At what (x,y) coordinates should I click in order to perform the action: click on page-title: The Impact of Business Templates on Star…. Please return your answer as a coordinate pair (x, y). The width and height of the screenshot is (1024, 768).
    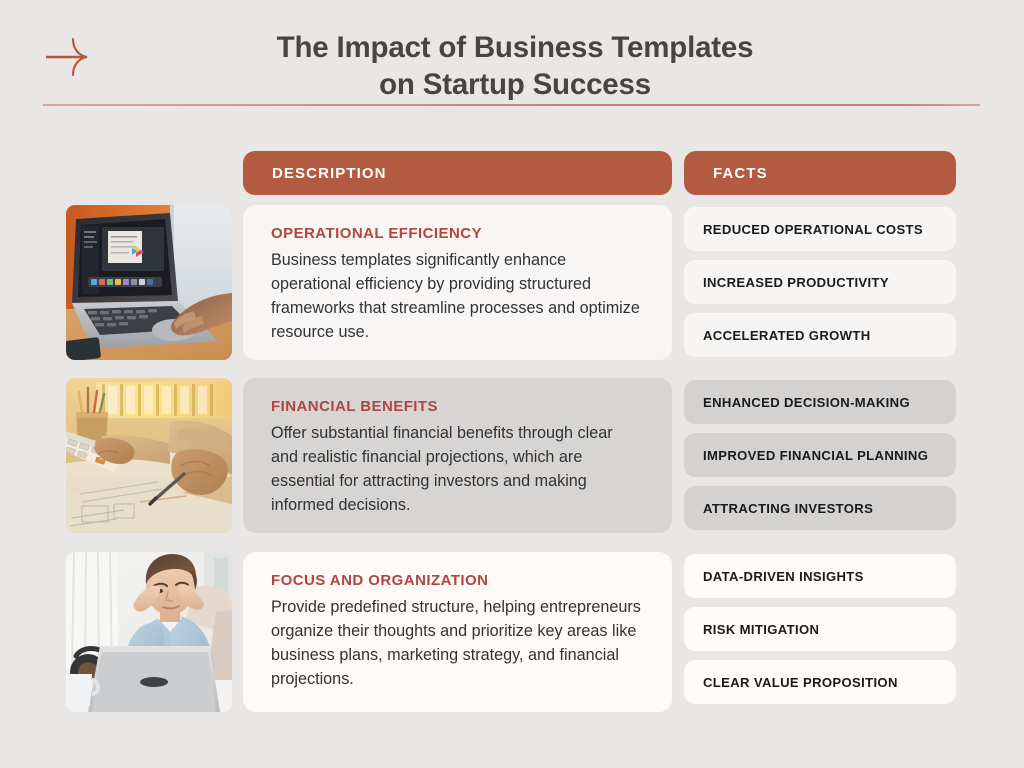
    Looking at the image, I should click on (515, 66).